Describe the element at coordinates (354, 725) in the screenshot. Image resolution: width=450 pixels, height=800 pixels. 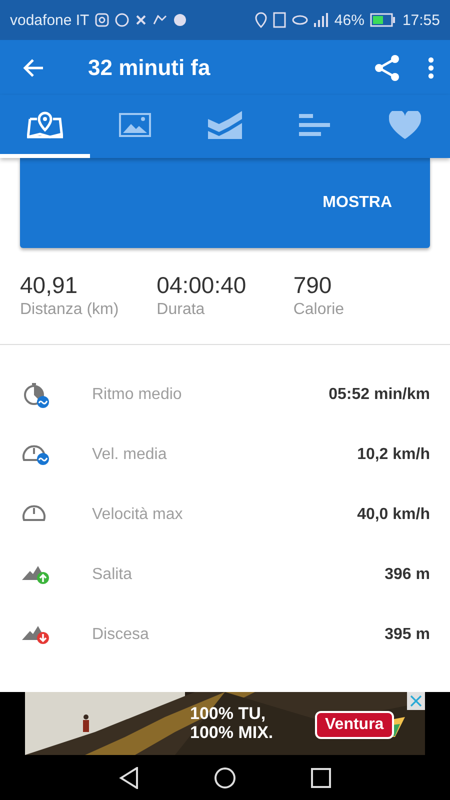
I see `brand-logo: Ventura` at that location.